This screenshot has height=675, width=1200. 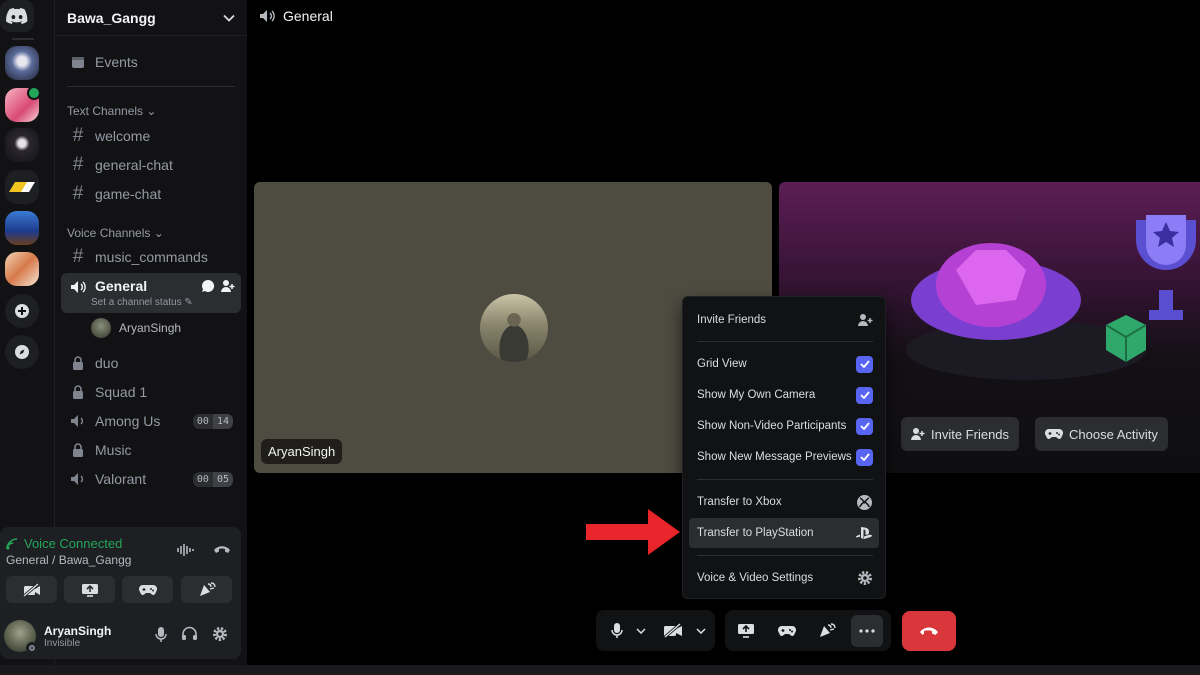 I want to click on camera-toggle-button, so click(x=31, y=589).